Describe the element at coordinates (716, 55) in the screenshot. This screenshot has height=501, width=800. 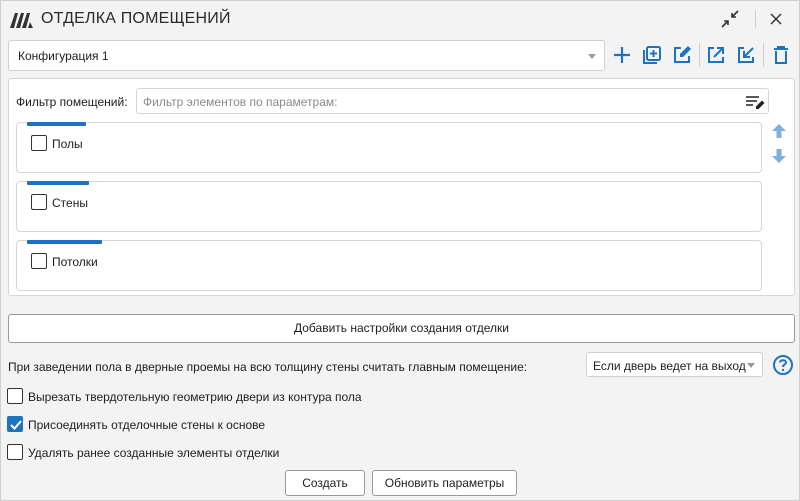
I see `export-icon` at that location.